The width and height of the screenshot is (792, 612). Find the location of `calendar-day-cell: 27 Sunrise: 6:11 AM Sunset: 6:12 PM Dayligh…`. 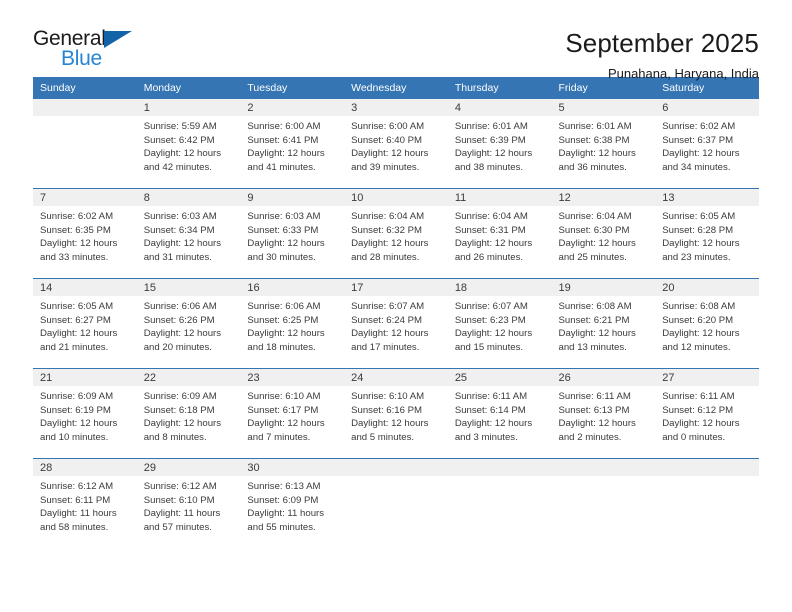

calendar-day-cell: 27 Sunrise: 6:11 AM Sunset: 6:12 PM Dayligh… is located at coordinates (707, 413).